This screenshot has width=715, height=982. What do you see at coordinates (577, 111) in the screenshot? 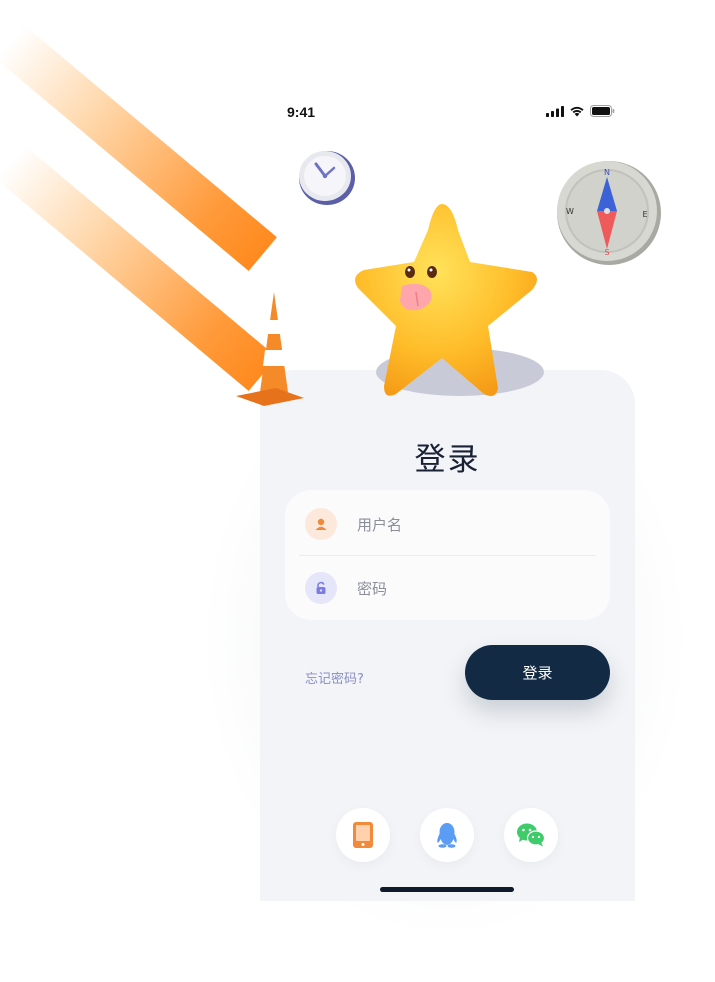
I see `wifi-icon` at bounding box center [577, 111].